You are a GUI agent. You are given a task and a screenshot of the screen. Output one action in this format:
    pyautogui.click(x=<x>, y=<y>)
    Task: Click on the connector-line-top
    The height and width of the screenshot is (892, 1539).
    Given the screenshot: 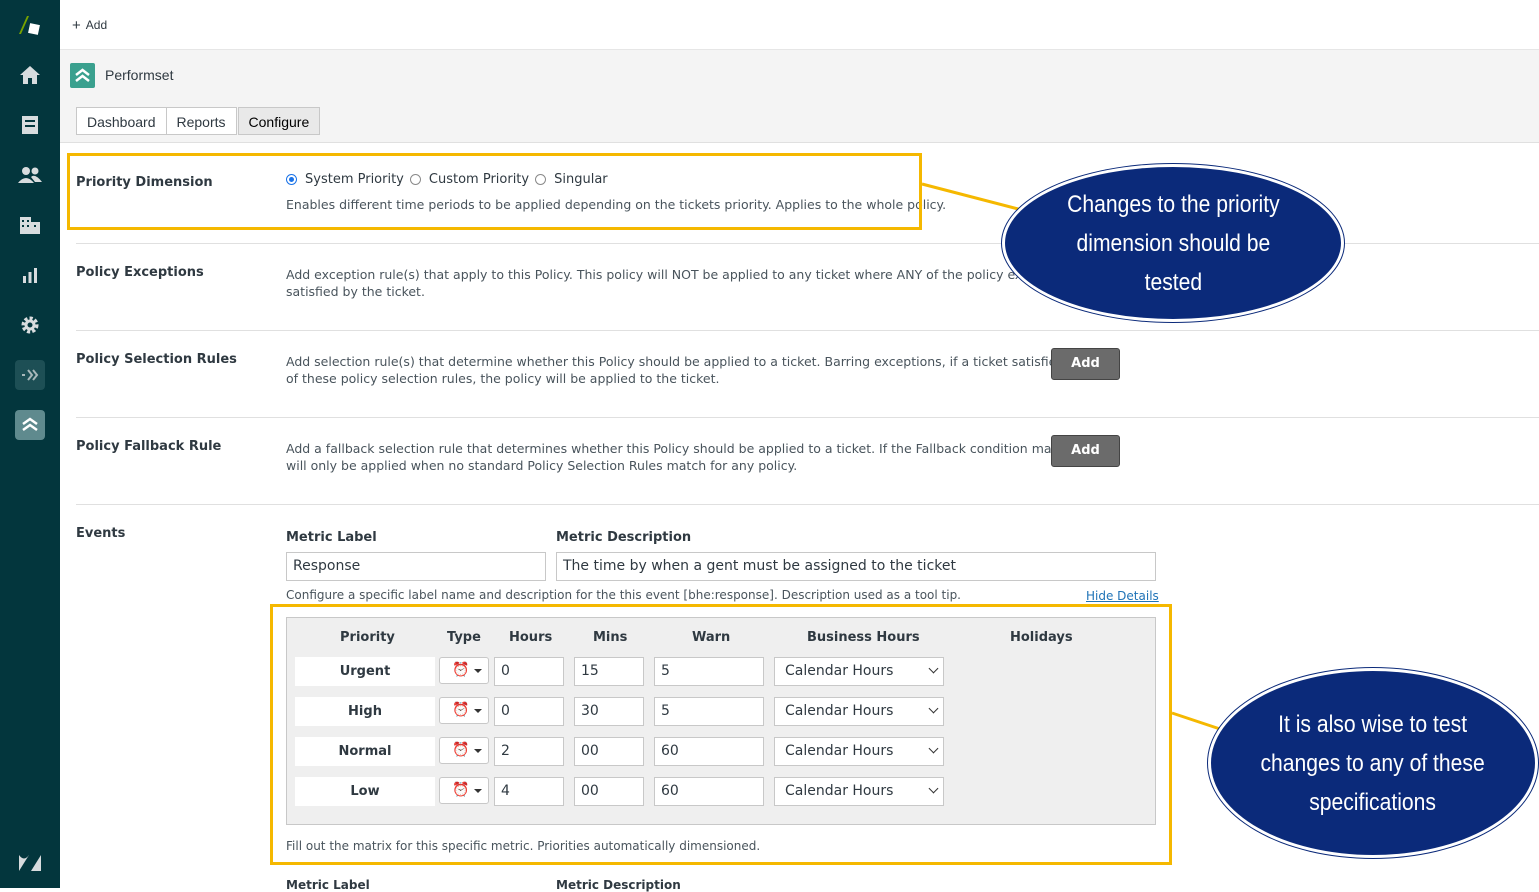 What is the action you would take?
    pyautogui.click(x=974, y=197)
    